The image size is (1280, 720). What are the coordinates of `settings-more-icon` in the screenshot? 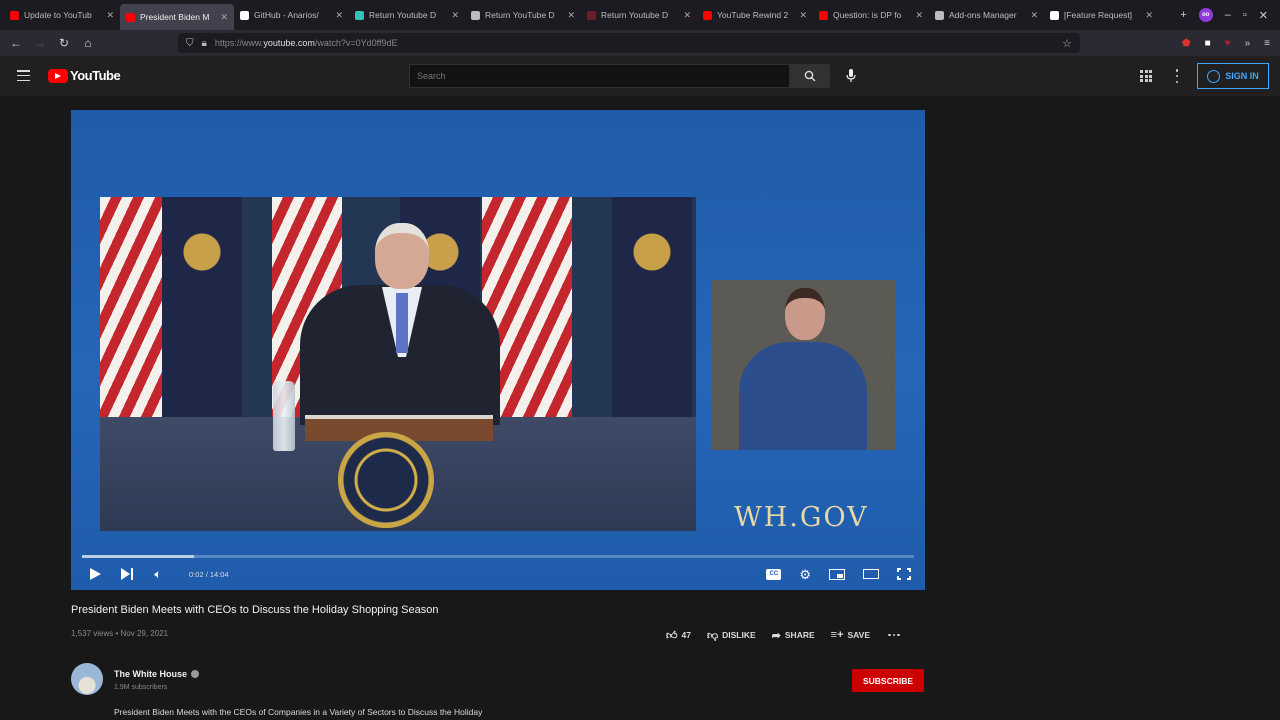 It's located at (1177, 76).